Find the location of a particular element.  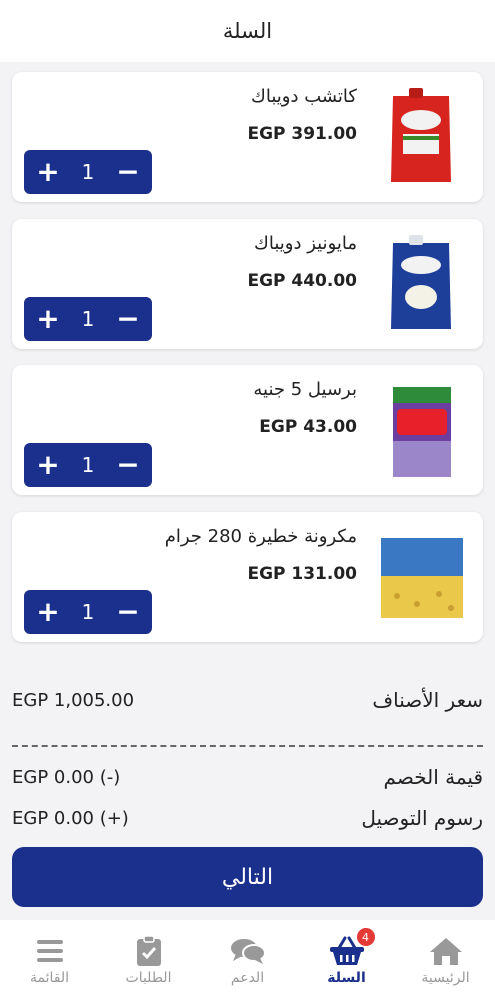

nav-item-home: الرئيسية is located at coordinates (445, 960).